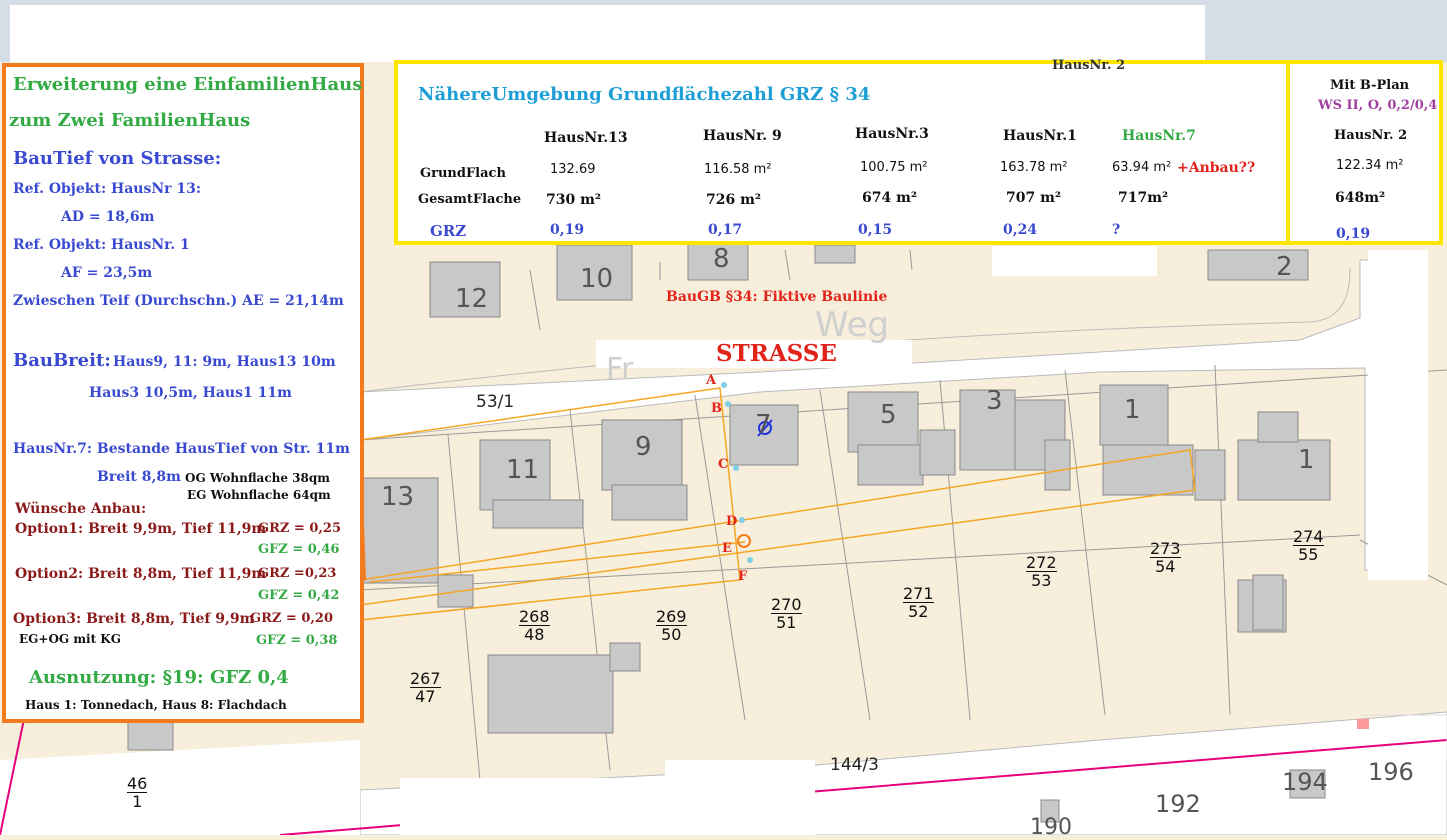 This screenshot has width=1447, height=840. I want to click on af-value: AF = 23,5m, so click(107, 273).